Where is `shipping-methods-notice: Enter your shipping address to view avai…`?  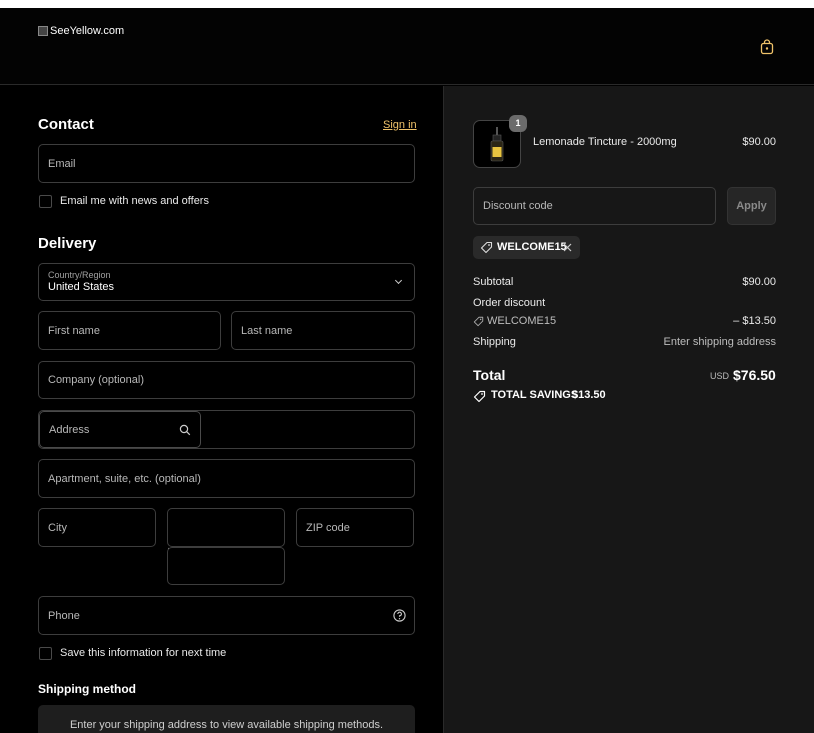
shipping-methods-notice: Enter your shipping address to view avai… is located at coordinates (226, 719).